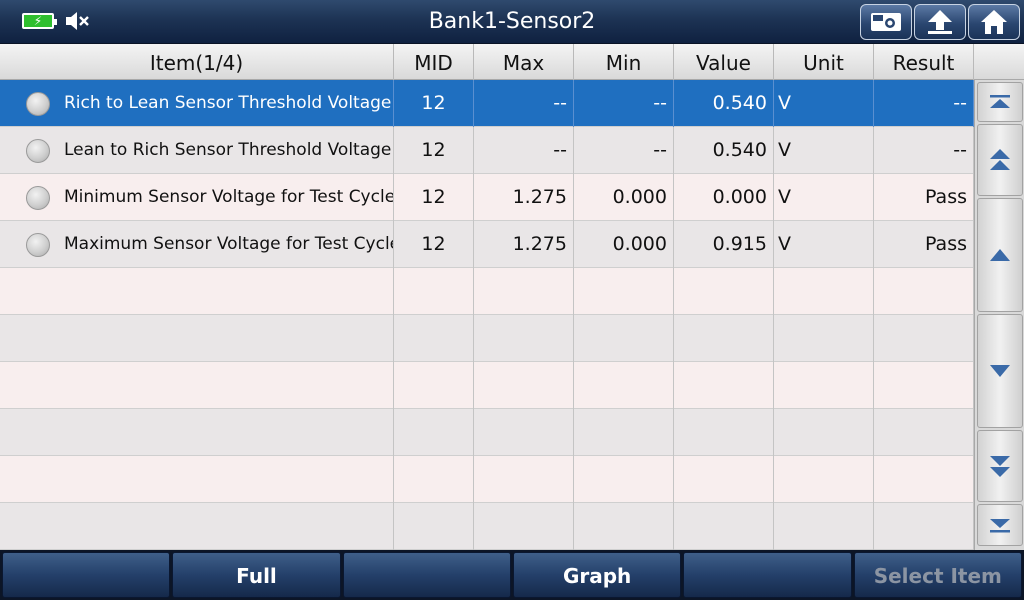 The height and width of the screenshot is (600, 1024). I want to click on row-item-label: Lean to Rich Sensor Threshold Voltage, so click(228, 150).